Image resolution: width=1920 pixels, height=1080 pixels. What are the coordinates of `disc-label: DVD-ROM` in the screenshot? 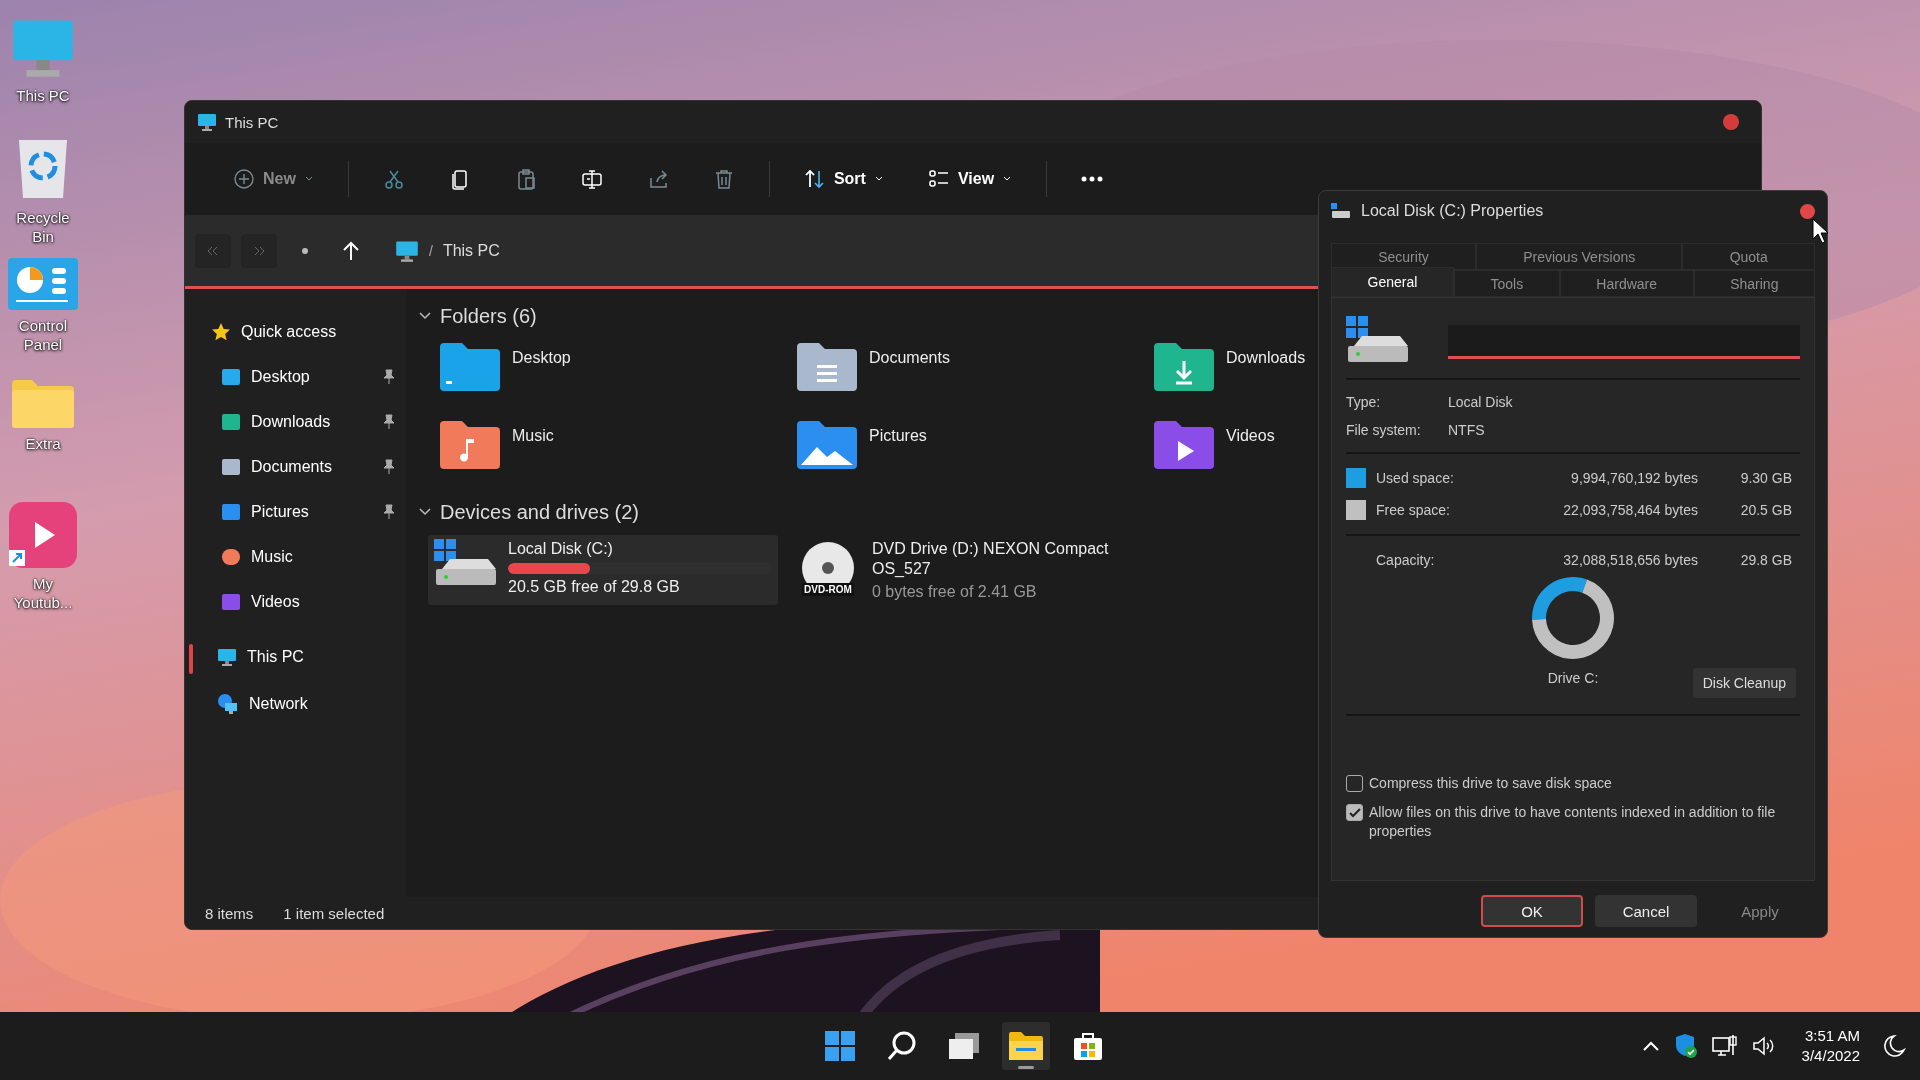 It's located at (828, 589).